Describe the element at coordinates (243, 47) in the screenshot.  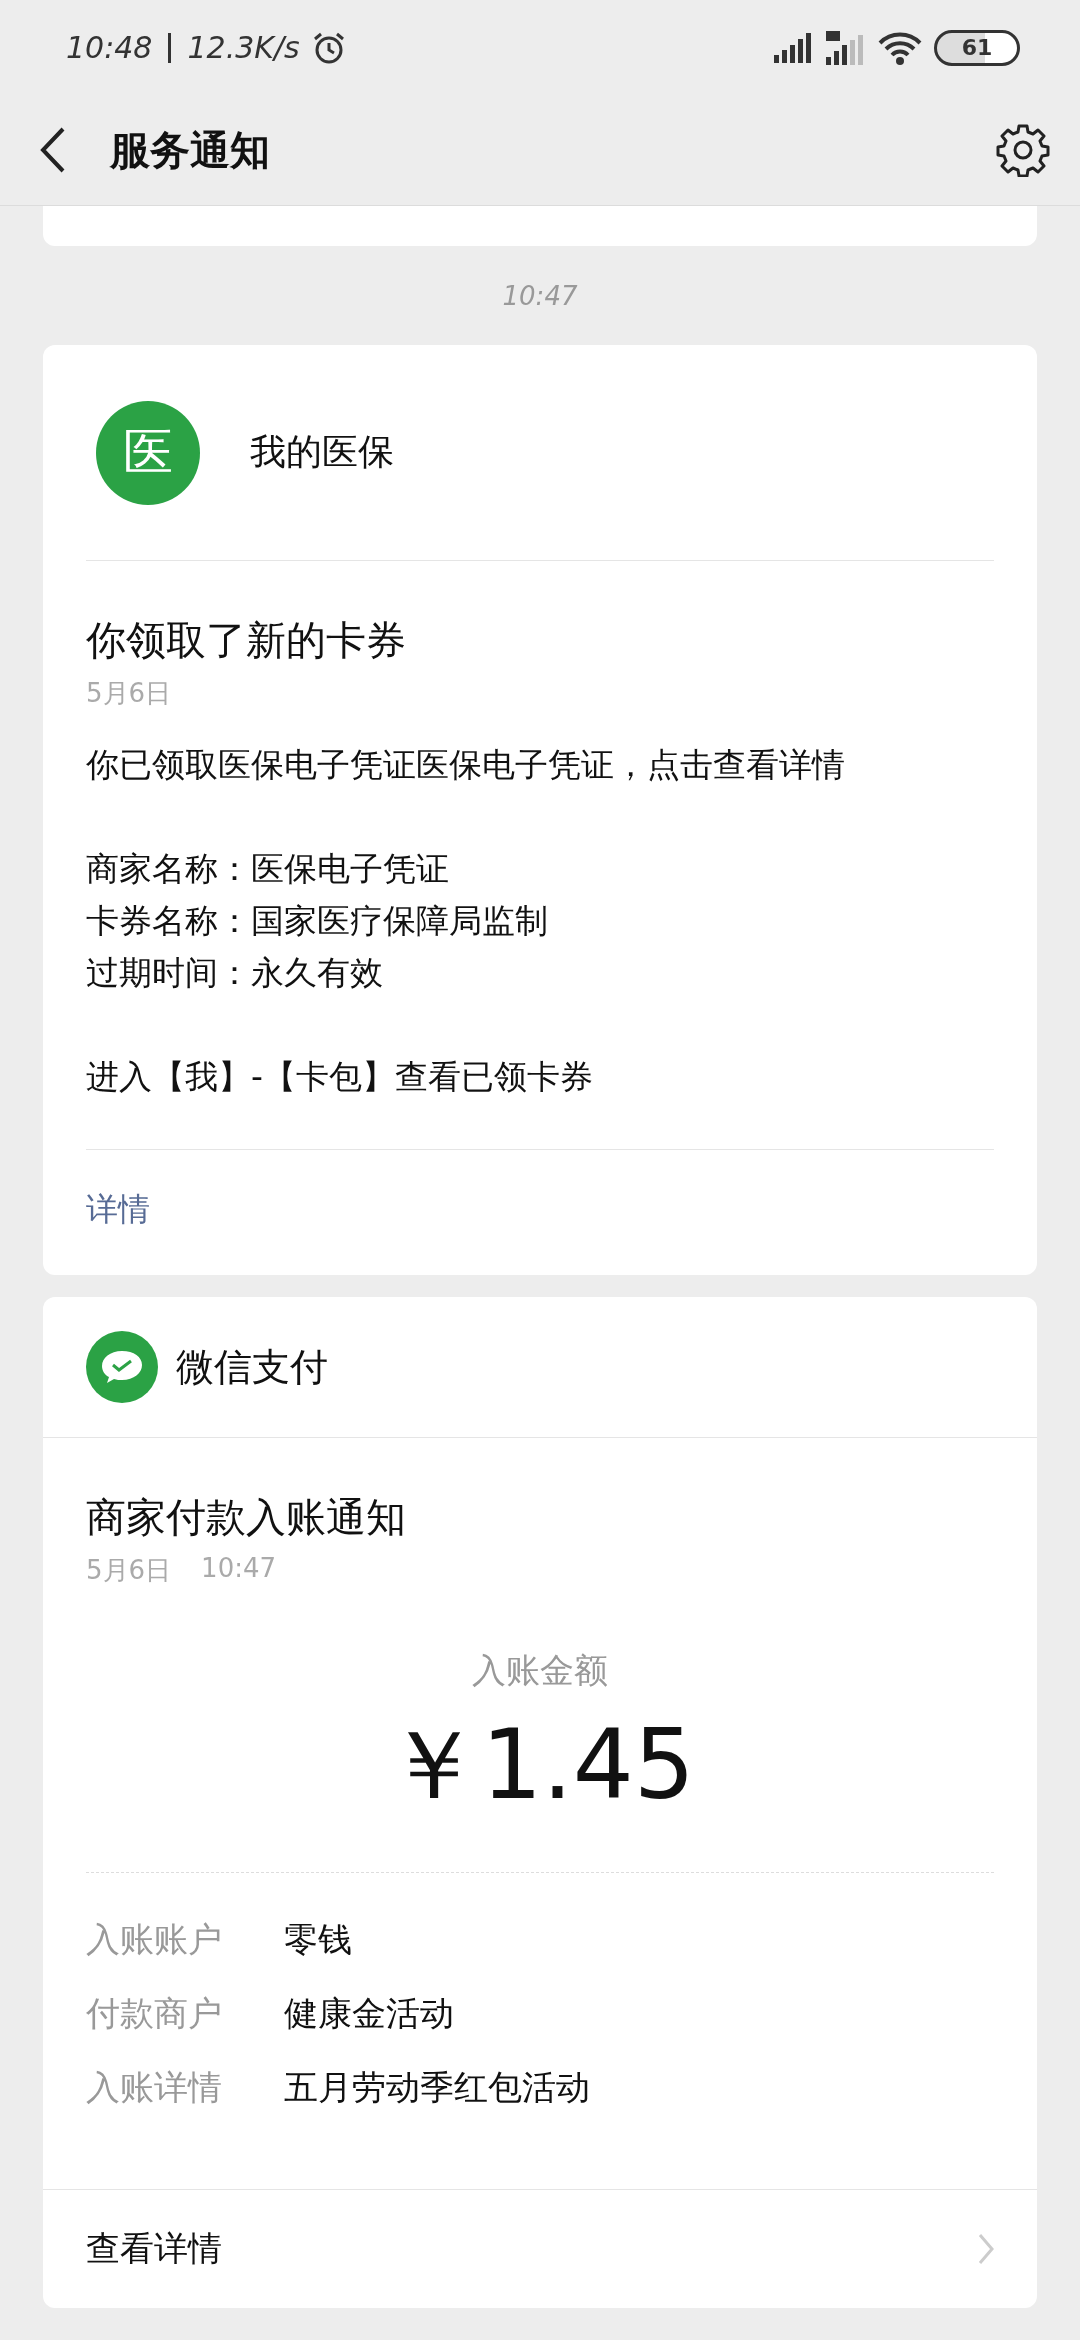
I see `network-speed: 12.3K/s` at that location.